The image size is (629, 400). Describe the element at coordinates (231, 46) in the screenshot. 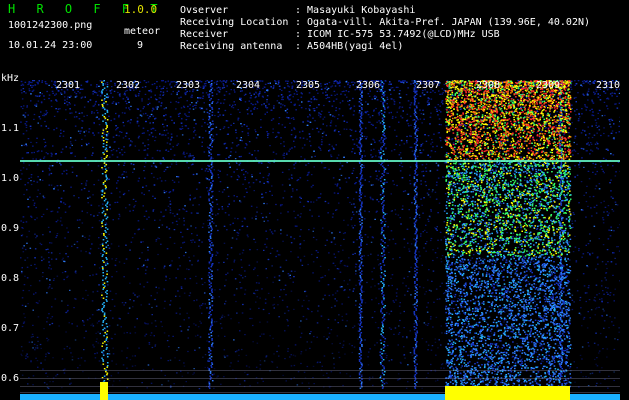

I see `antenna-label: Receiving antenna` at that location.